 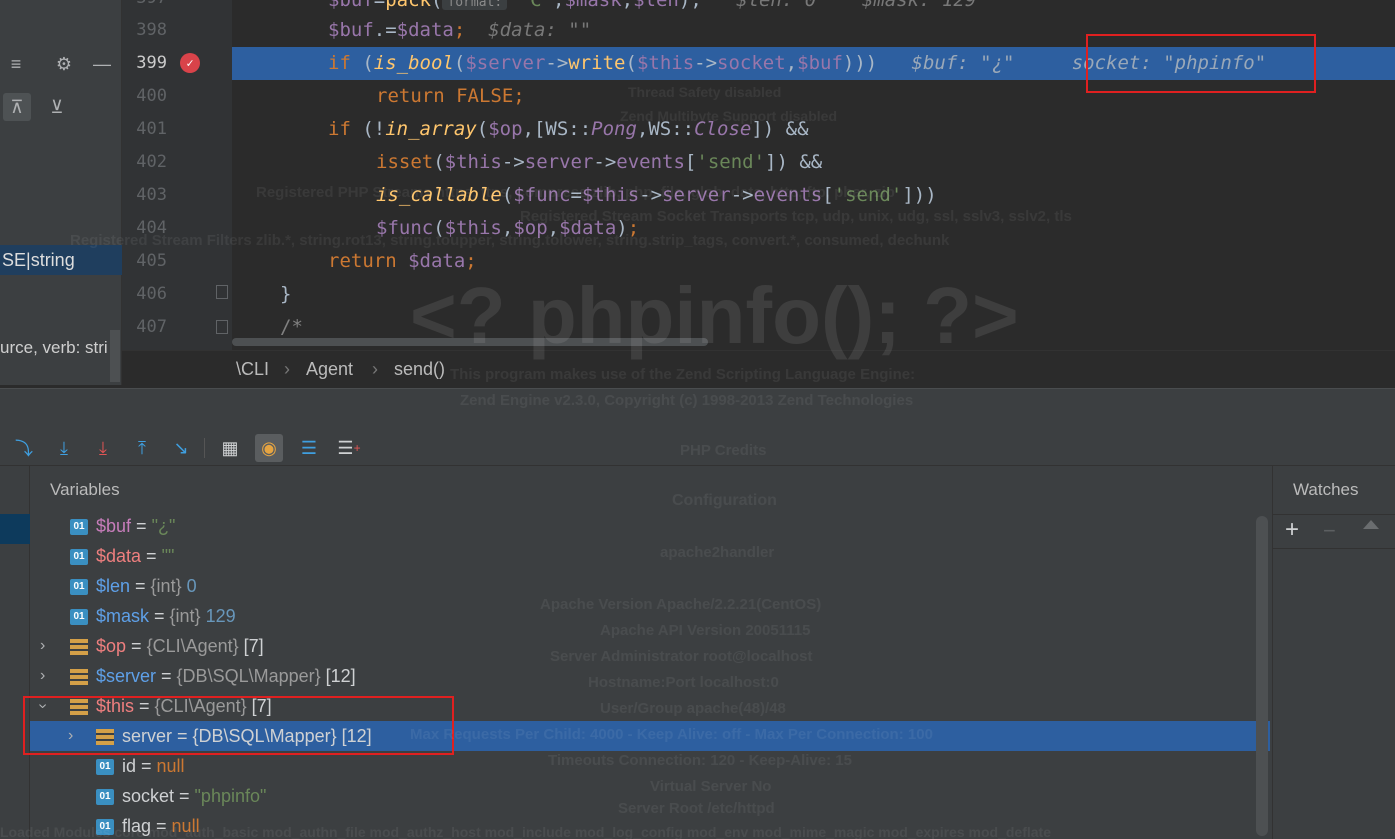 I want to click on breakpoint-icon: ✓, so click(x=190, y=63).